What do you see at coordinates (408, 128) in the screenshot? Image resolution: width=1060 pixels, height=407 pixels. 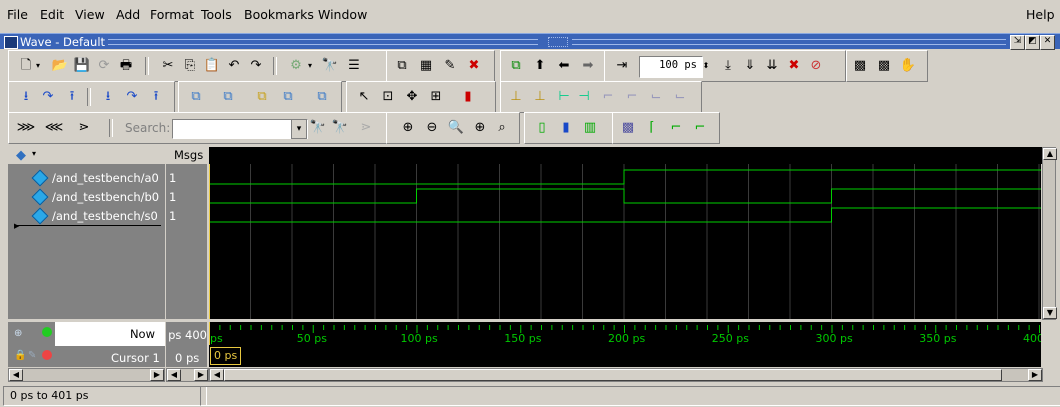 I see `zoom-in-icon: ⊕` at bounding box center [408, 128].